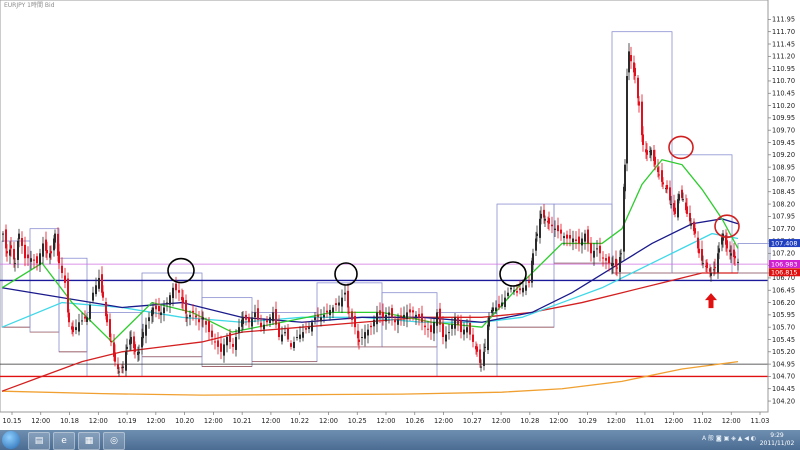 Image resolution: width=800 pixels, height=450 pixels. What do you see at coordinates (783, 180) in the screenshot?
I see `y-tick-label: 108.70` at bounding box center [783, 180].